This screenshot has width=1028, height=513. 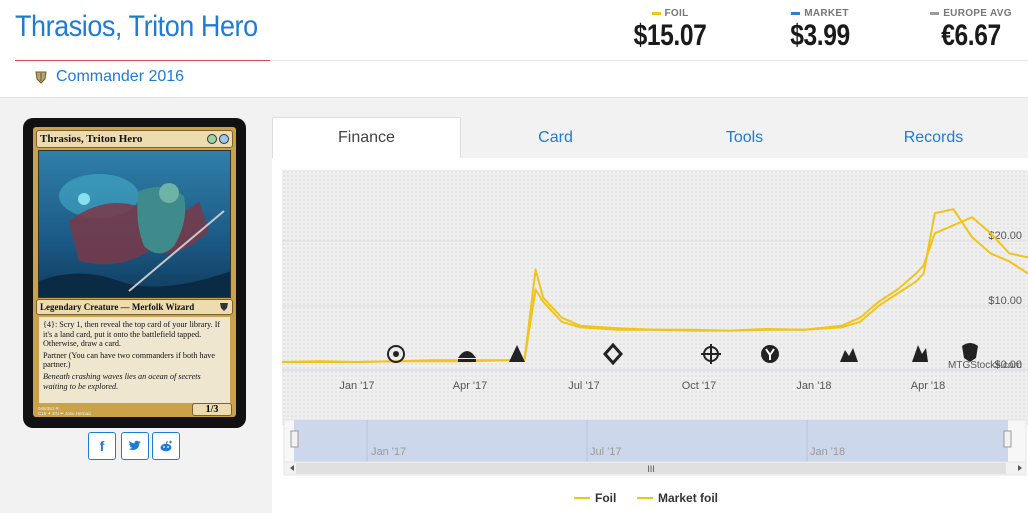 I want to click on twitter-share-button, so click(x=135, y=446).